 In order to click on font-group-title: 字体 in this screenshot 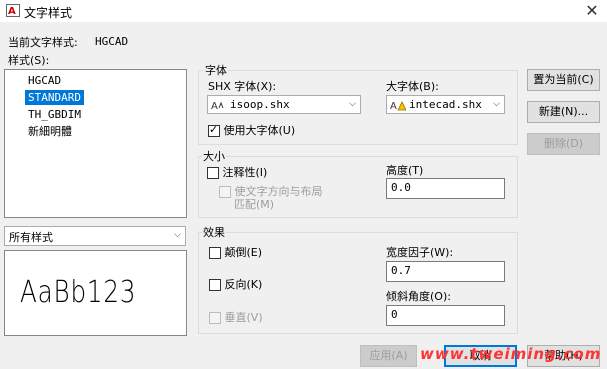, I will do `click(216, 70)`.